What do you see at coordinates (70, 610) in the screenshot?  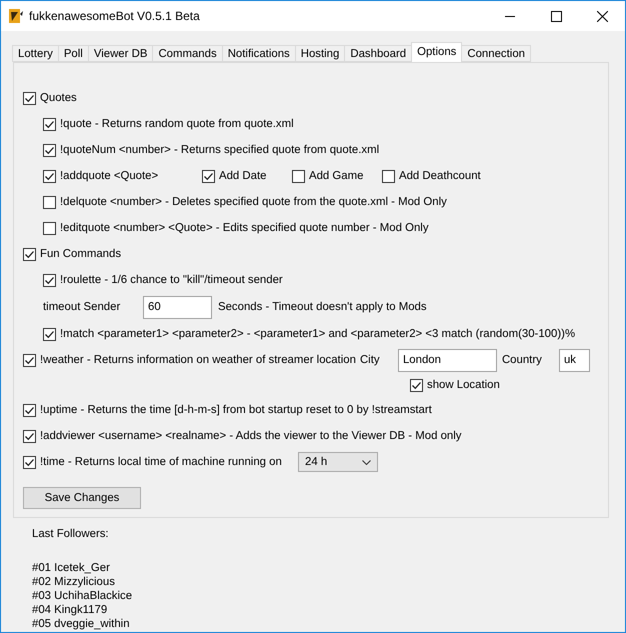 I see `follower-entry: #04 Kingk1179` at bounding box center [70, 610].